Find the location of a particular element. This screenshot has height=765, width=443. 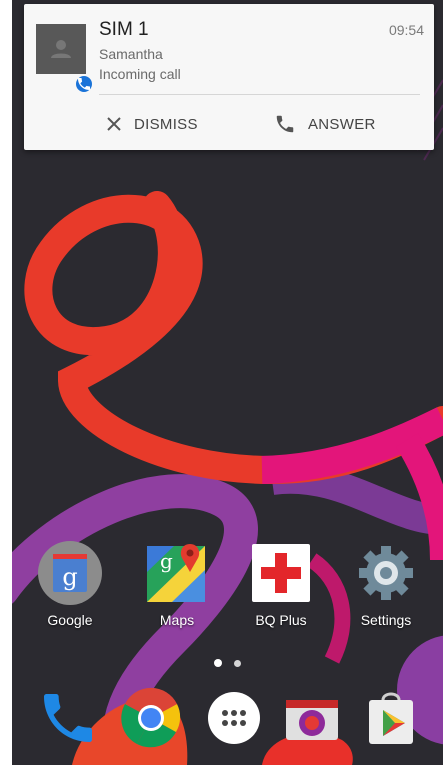

play-store-icon is located at coordinates (391, 718).